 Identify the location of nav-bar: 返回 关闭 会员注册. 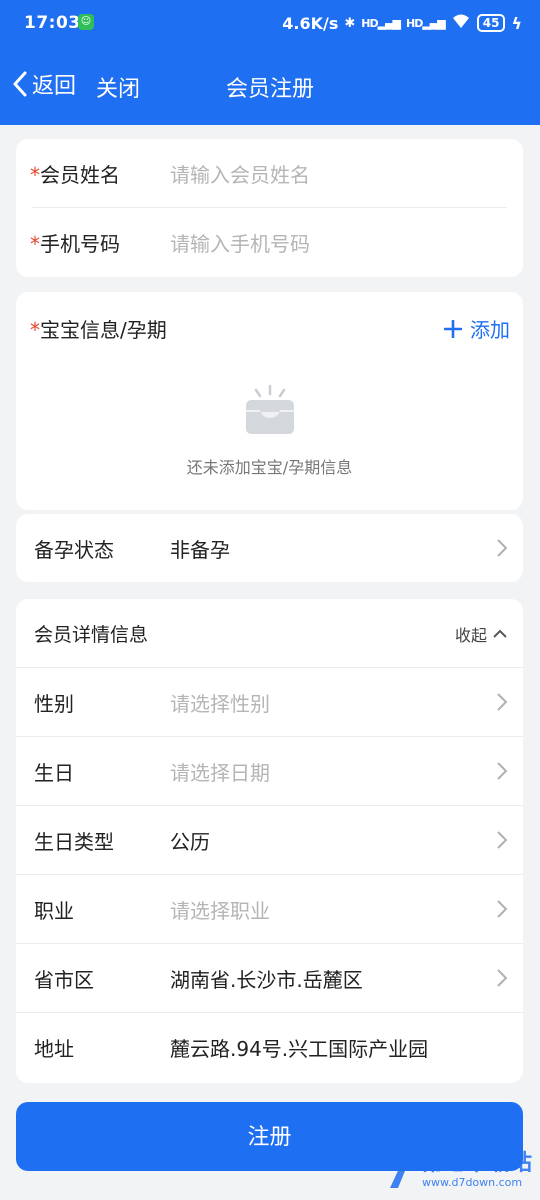
(270, 89).